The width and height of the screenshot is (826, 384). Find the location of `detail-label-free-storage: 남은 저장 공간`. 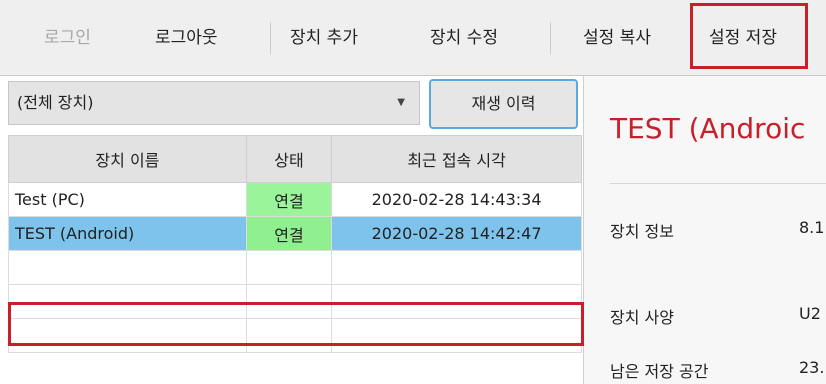

detail-label-free-storage: 남은 저장 공간 is located at coordinates (659, 371).